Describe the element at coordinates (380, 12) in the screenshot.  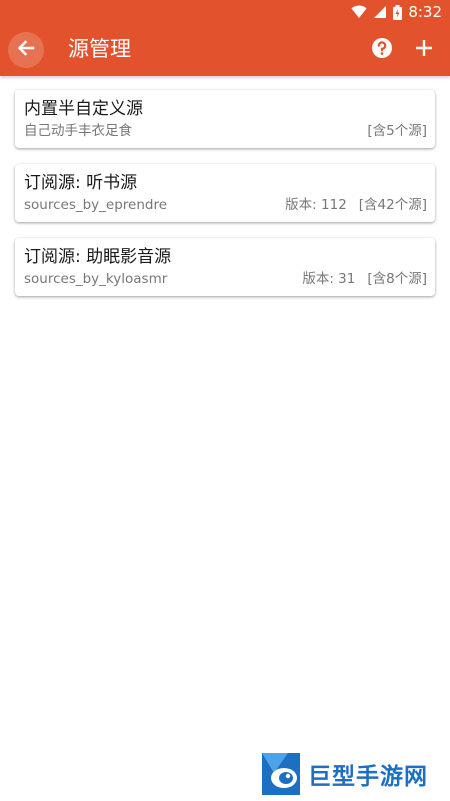
I see `signal-icon` at that location.